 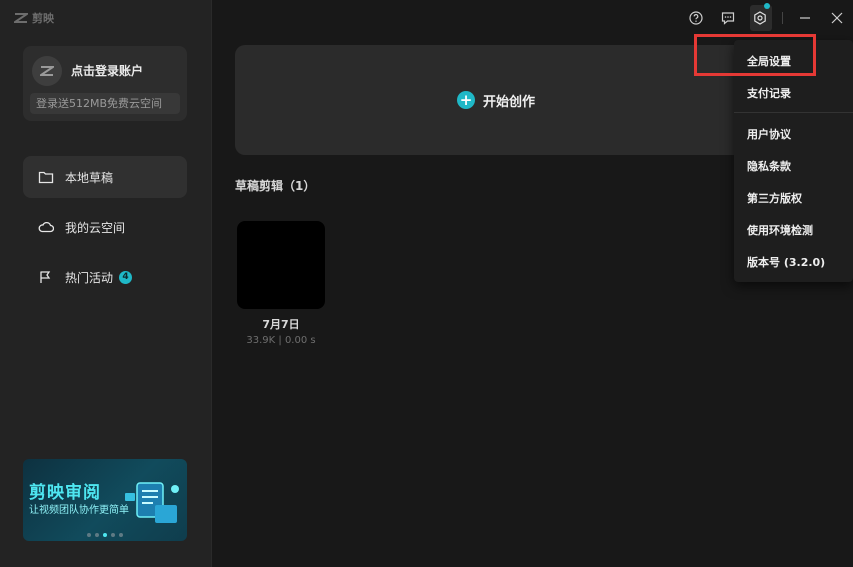 What do you see at coordinates (21, 18) in the screenshot?
I see `capcut-logo-icon` at bounding box center [21, 18].